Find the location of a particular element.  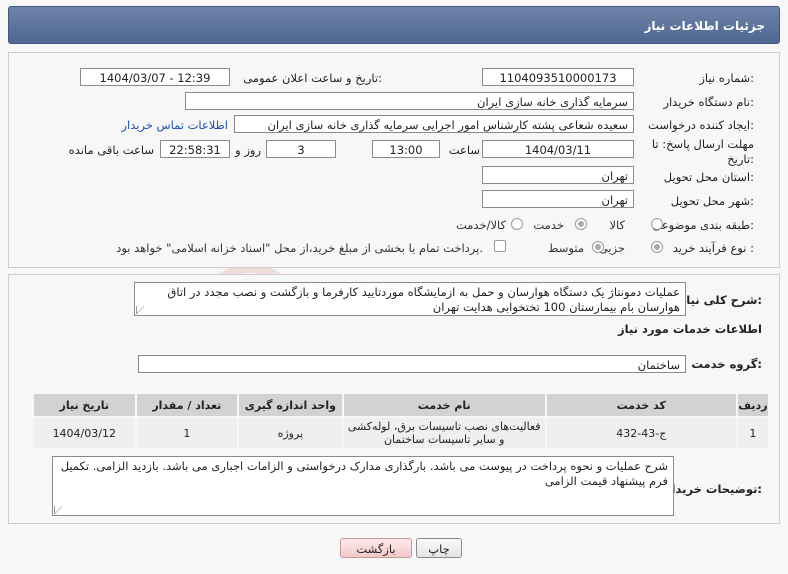

category-radio-goods-service is located at coordinates (517, 224).